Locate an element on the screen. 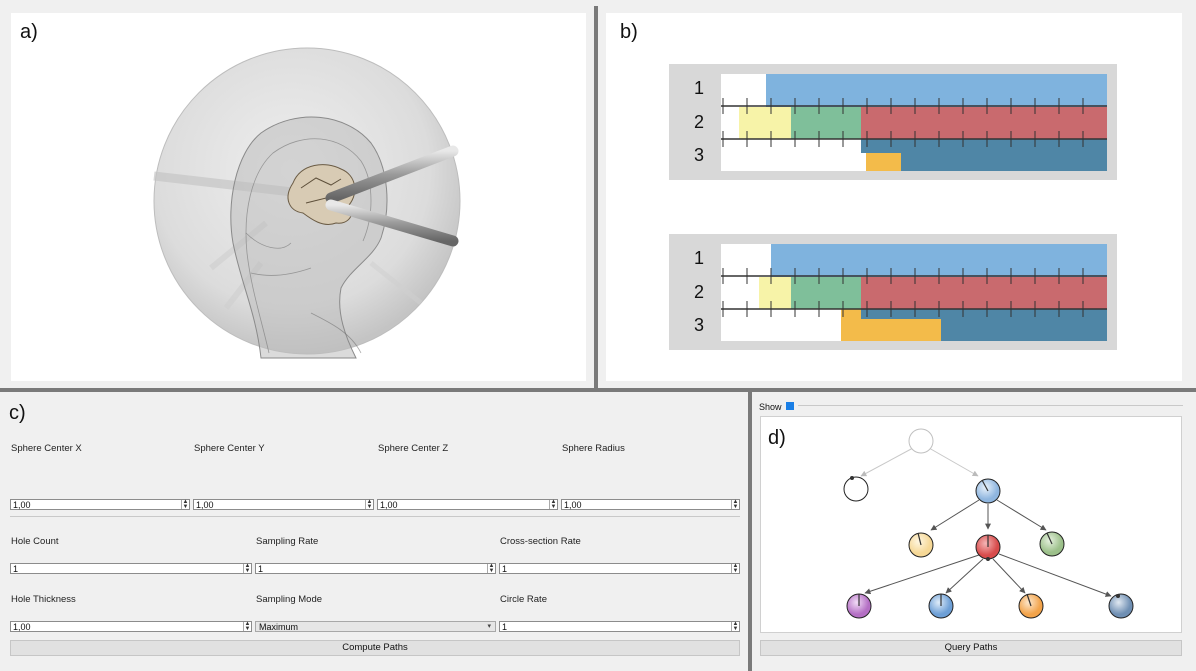 The width and height of the screenshot is (1196, 671). chevron-down-icon: ▾ is located at coordinates (489, 626).